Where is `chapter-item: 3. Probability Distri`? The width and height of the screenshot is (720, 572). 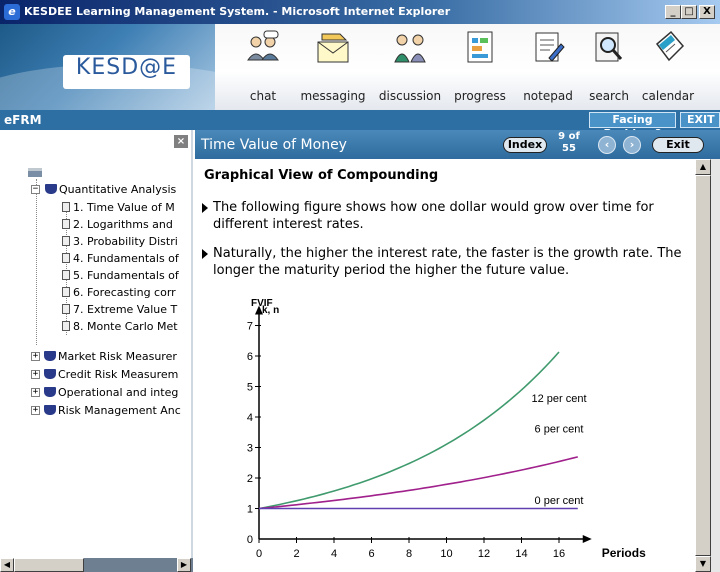 chapter-item: 3. Probability Distri is located at coordinates (127, 241).